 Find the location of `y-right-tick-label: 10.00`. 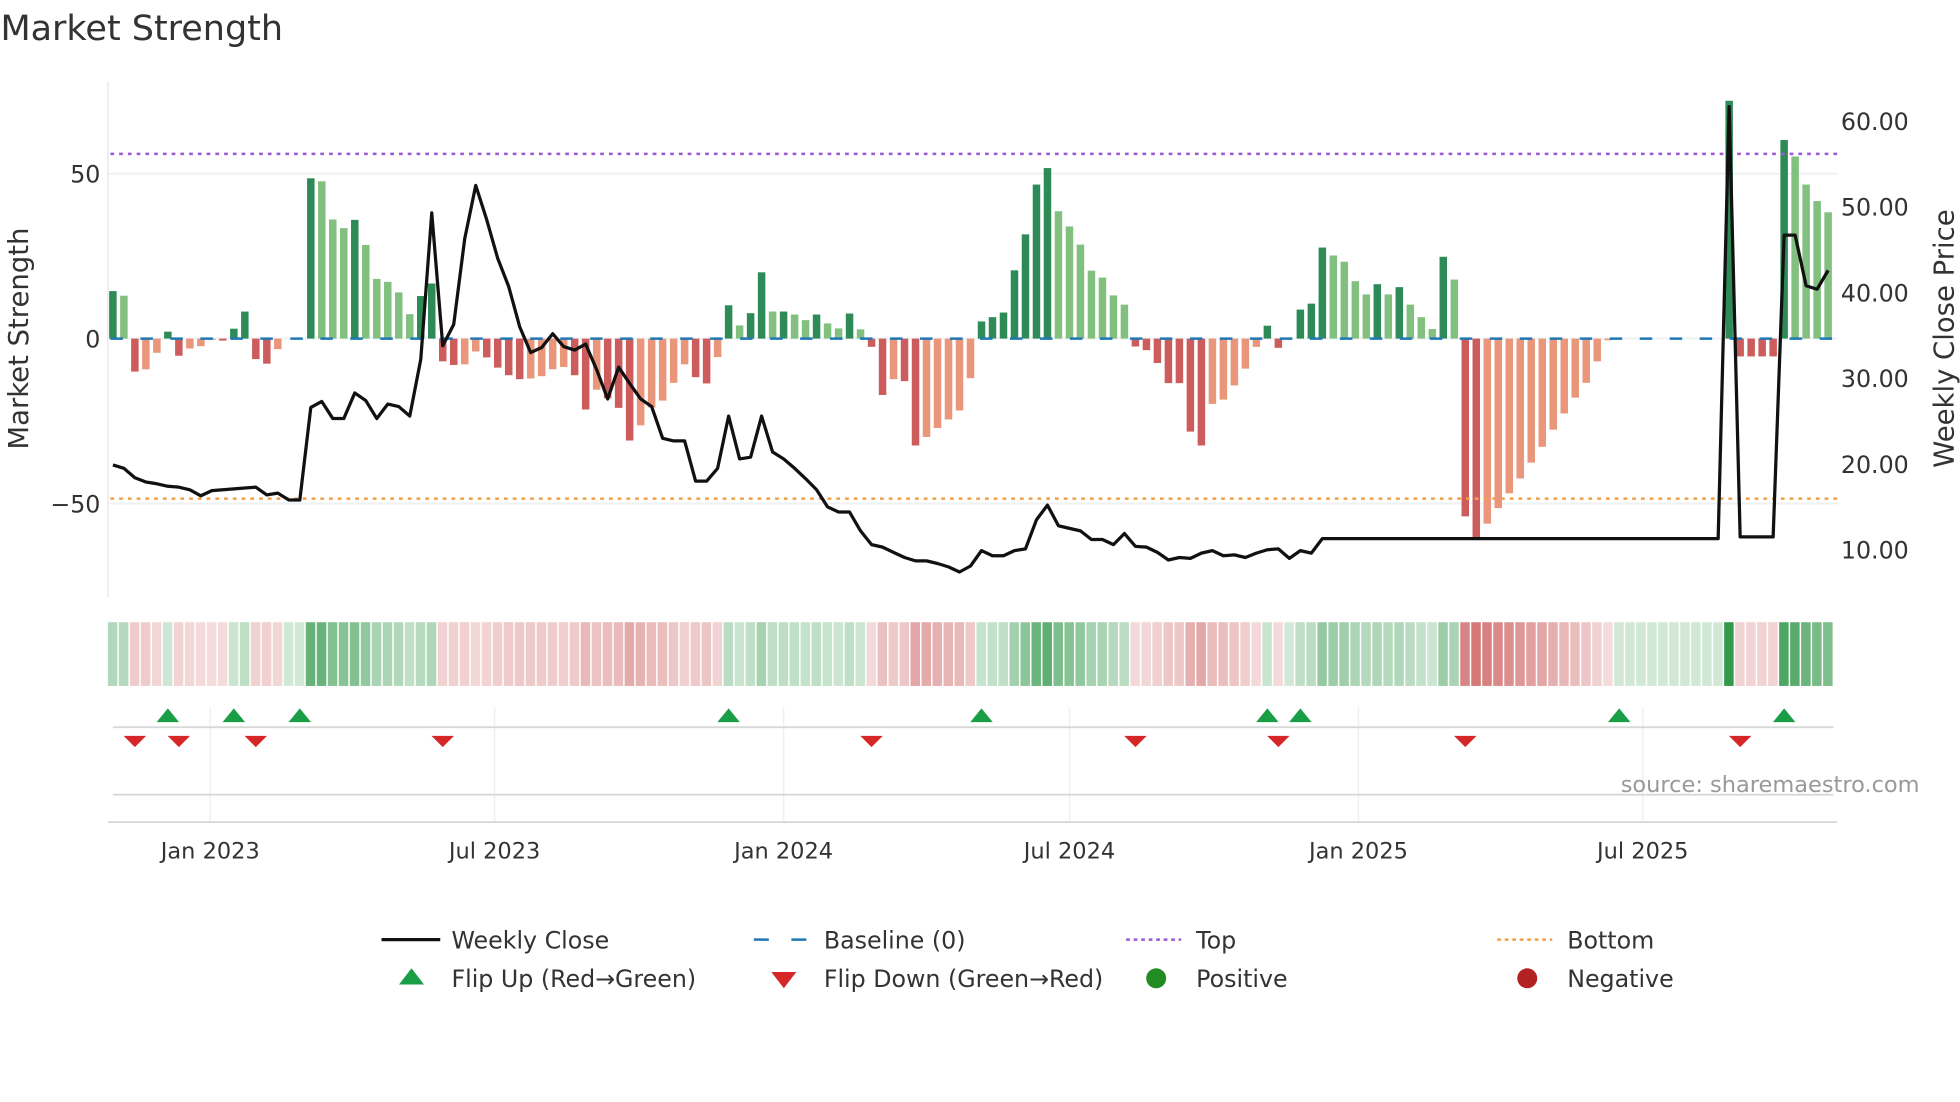

y-right-tick-label: 10.00 is located at coordinates (1875, 550).